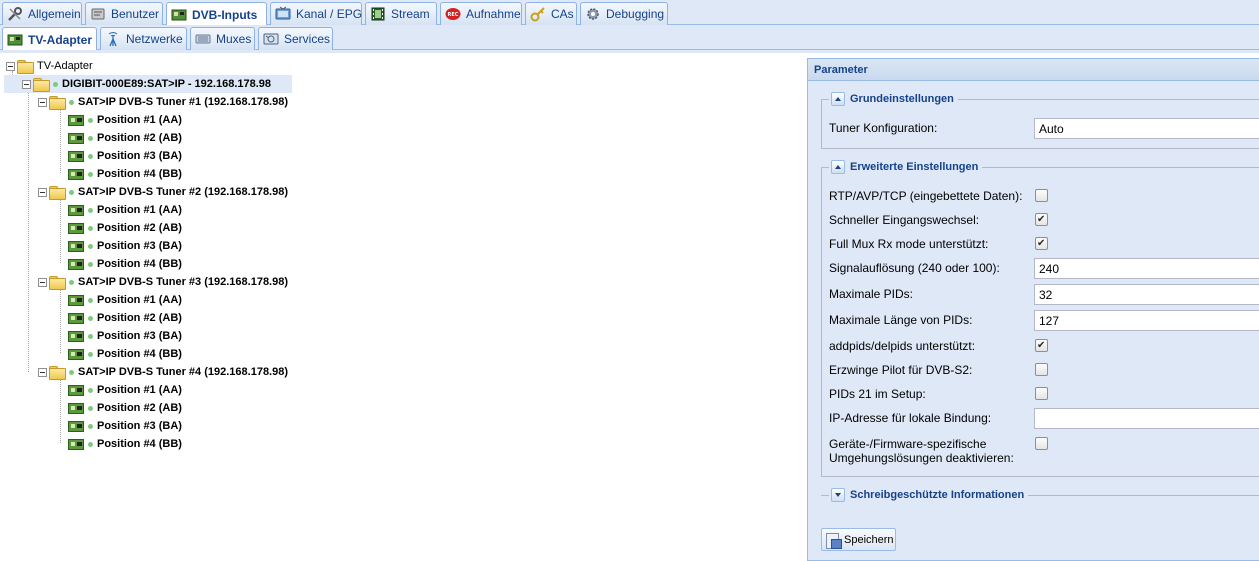 This screenshot has width=1259, height=561. I want to click on tree-node-tuner: SAT>IP DVB-S Tuner #3 (192.168.178.98), so click(163, 282).